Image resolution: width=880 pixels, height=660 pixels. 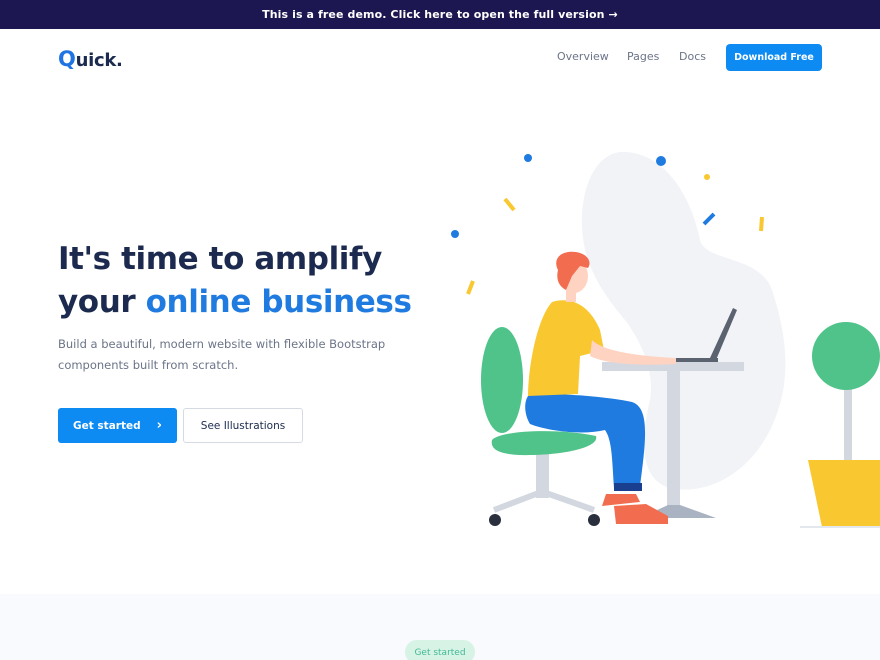 What do you see at coordinates (844, 493) in the screenshot?
I see `plant-pot` at bounding box center [844, 493].